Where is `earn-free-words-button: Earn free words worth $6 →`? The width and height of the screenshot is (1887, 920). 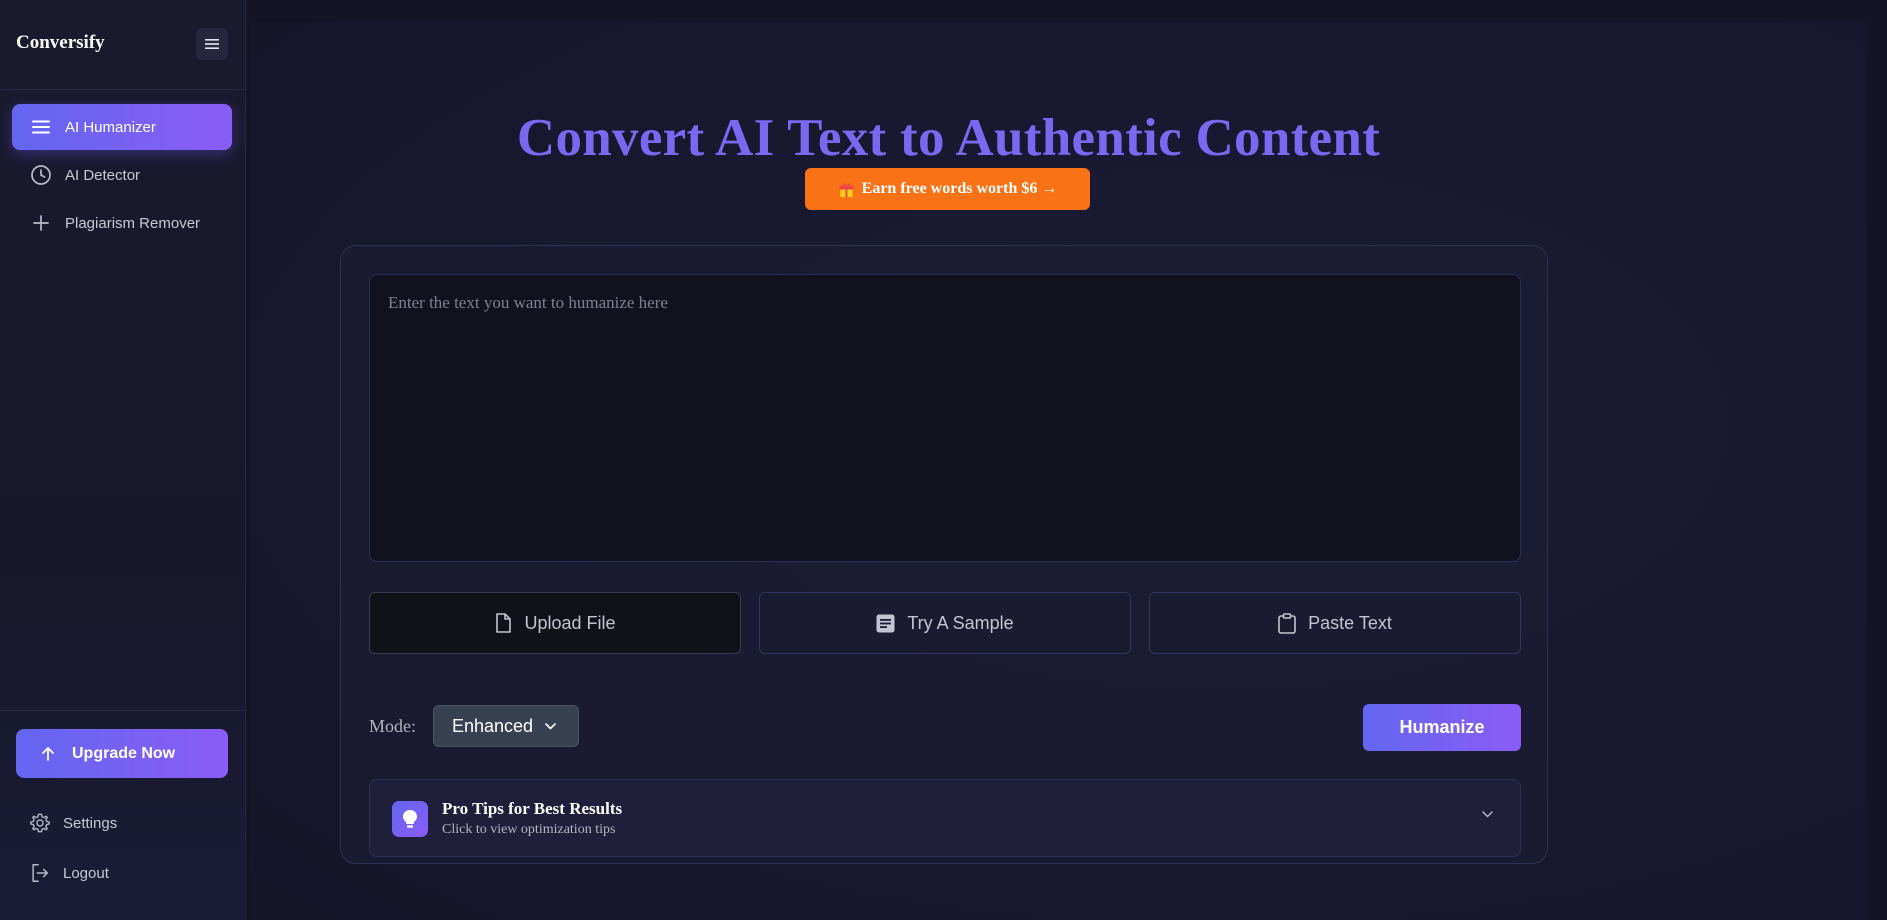 earn-free-words-button: Earn free words worth $6 → is located at coordinates (947, 189).